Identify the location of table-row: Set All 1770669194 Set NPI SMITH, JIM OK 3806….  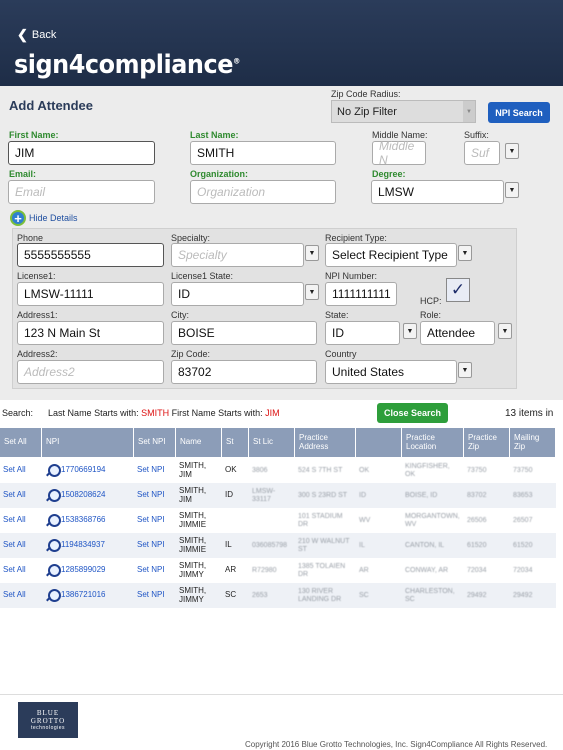
(278, 470).